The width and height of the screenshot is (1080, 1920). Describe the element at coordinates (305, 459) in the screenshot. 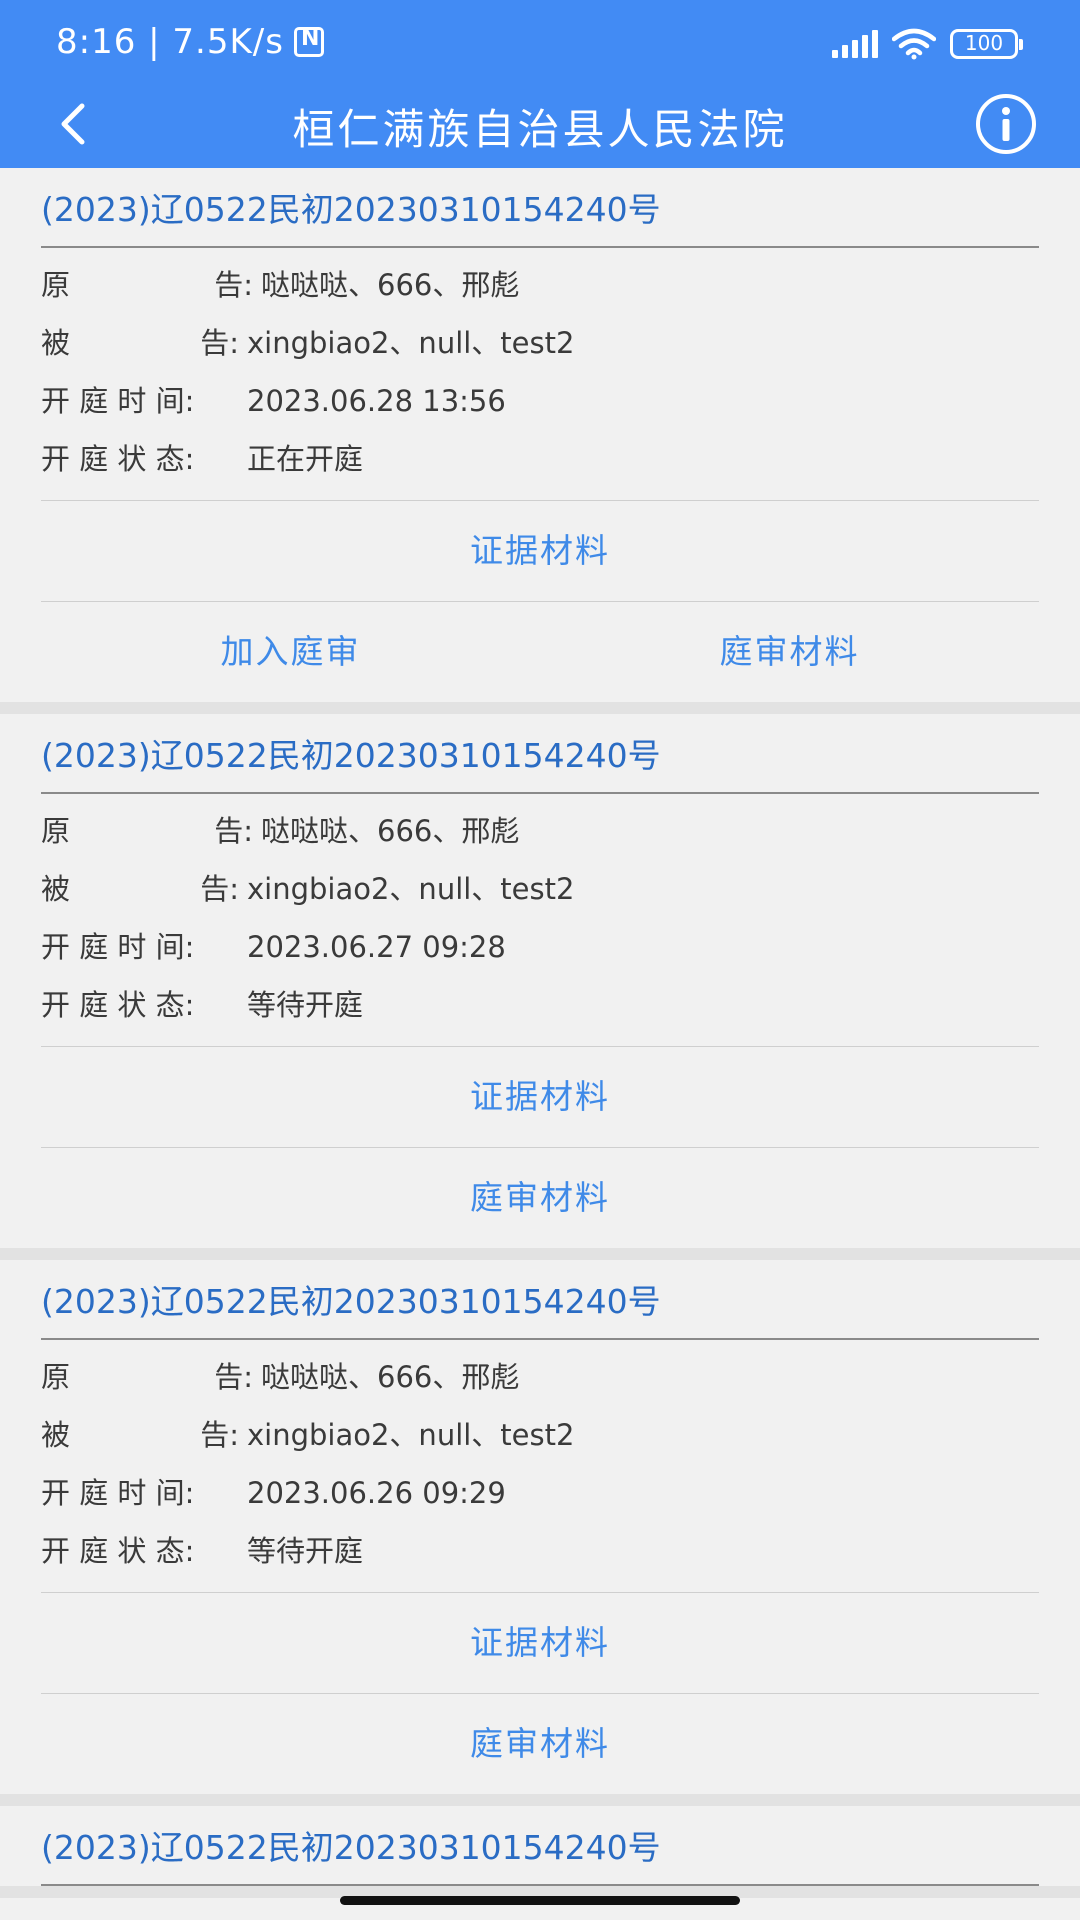

I see `hearing-status-value: 正在开庭` at that location.